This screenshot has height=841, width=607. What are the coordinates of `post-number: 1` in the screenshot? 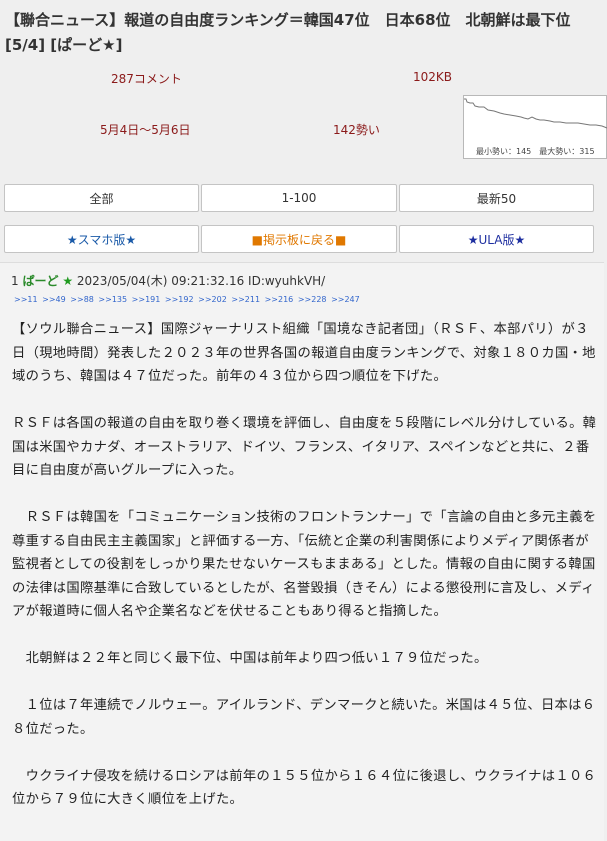 It's located at (15, 281).